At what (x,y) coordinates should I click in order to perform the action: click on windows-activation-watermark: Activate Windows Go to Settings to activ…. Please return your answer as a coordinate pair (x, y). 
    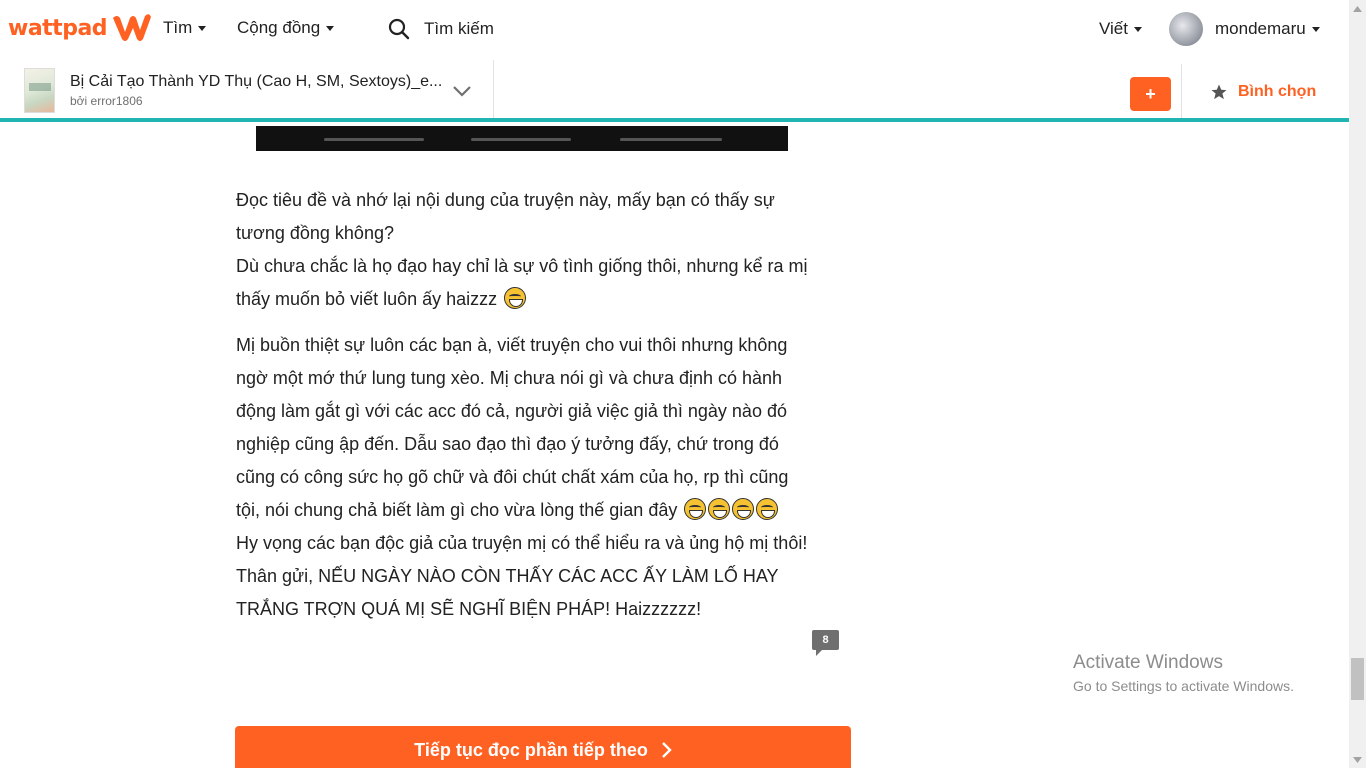
    Looking at the image, I should click on (1183, 673).